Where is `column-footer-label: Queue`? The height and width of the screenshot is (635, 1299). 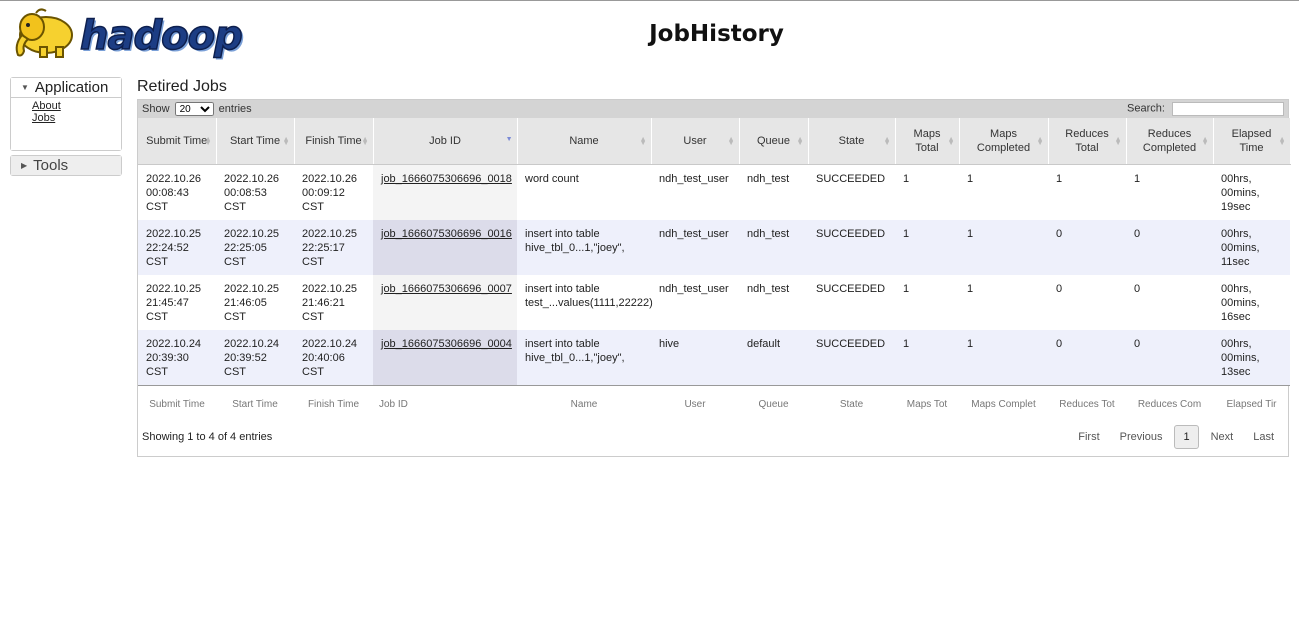 column-footer-label: Queue is located at coordinates (773, 403).